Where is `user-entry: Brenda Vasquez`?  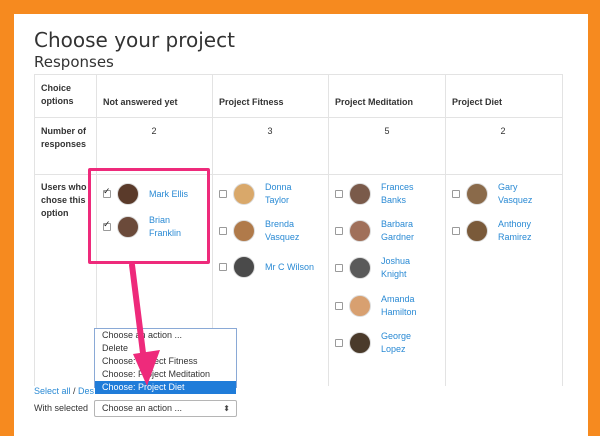 user-entry: Brenda Vasquez is located at coordinates (264, 231).